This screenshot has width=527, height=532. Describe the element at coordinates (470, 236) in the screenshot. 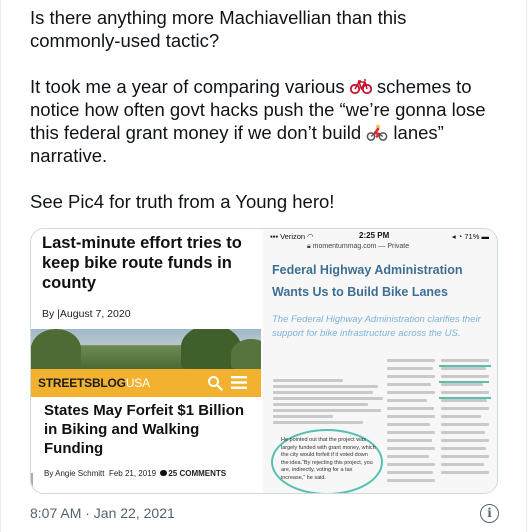

I see `battery-indicator: ◂ ◔ 71% ▬` at that location.